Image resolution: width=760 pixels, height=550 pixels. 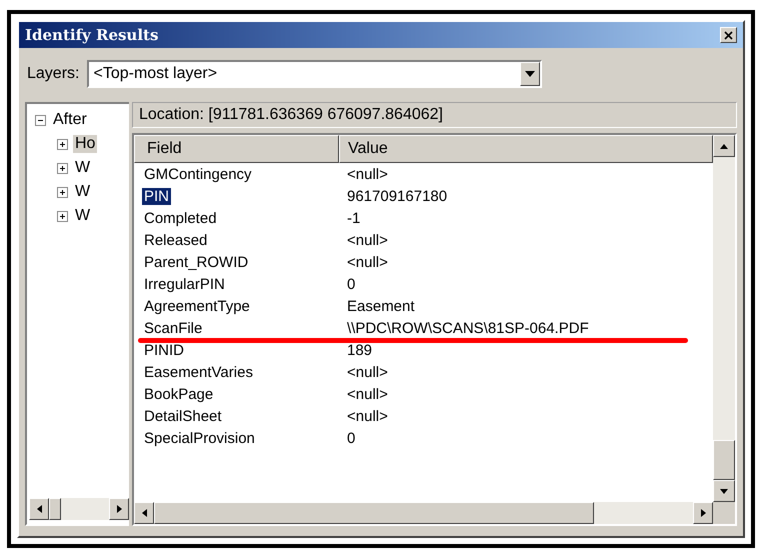 What do you see at coordinates (70, 120) in the screenshot?
I see `tree-item: After` at bounding box center [70, 120].